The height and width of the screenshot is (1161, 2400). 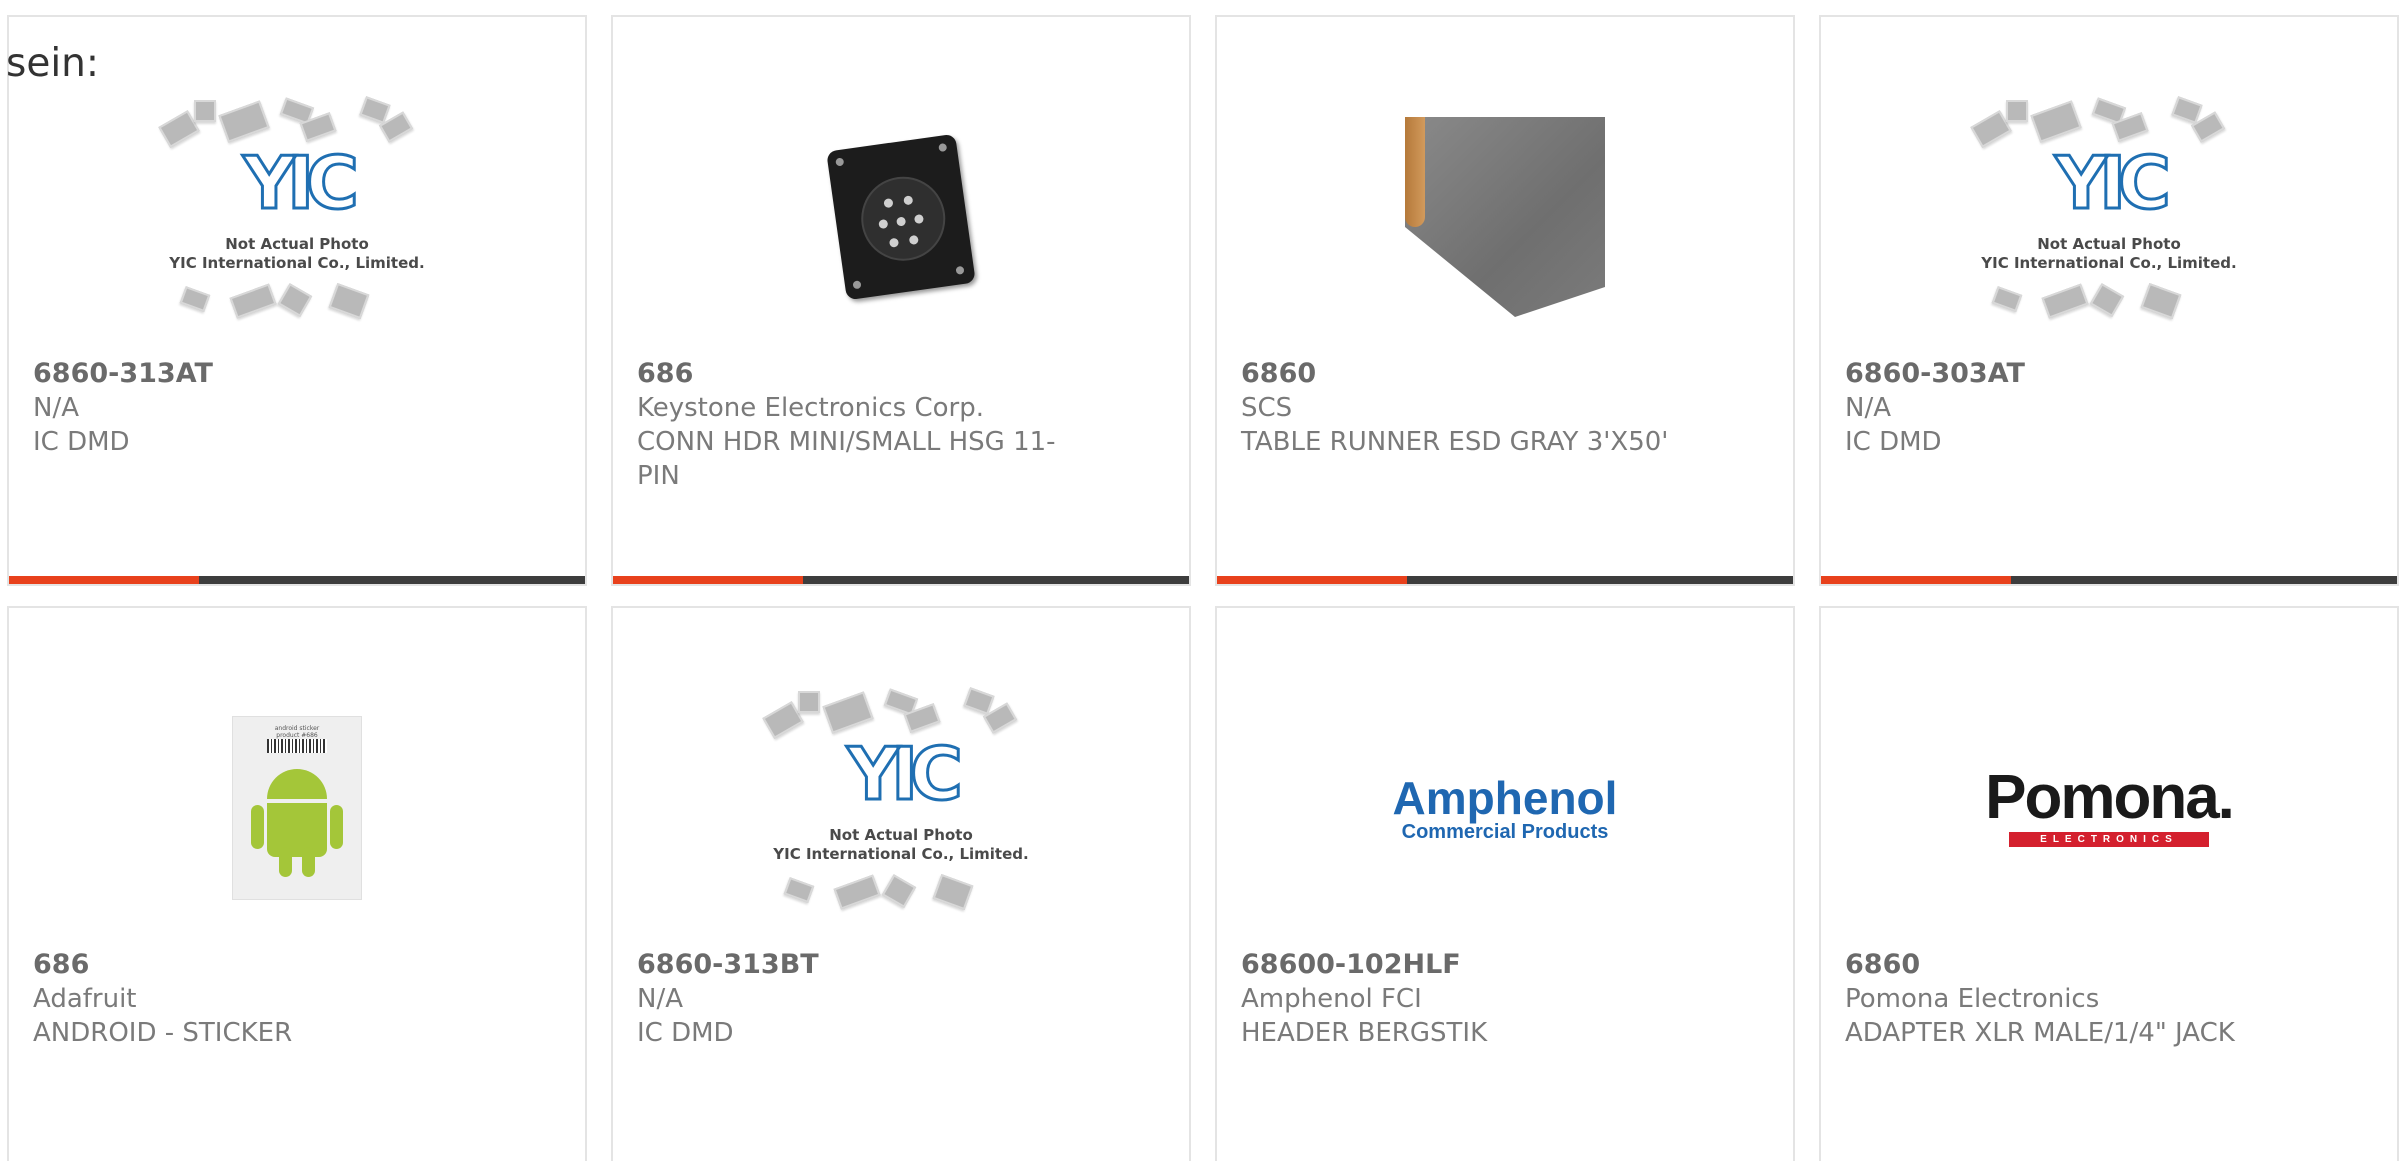 I want to click on product-info: 6860 SCS TABLE RUNNER ESD GRAY 3'X50', so click(x=1457, y=408).